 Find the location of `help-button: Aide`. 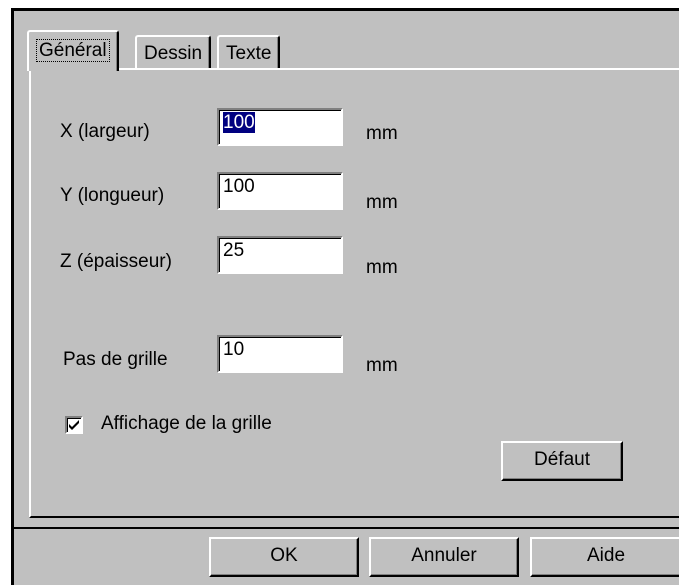

help-button: Aide is located at coordinates (604, 557).